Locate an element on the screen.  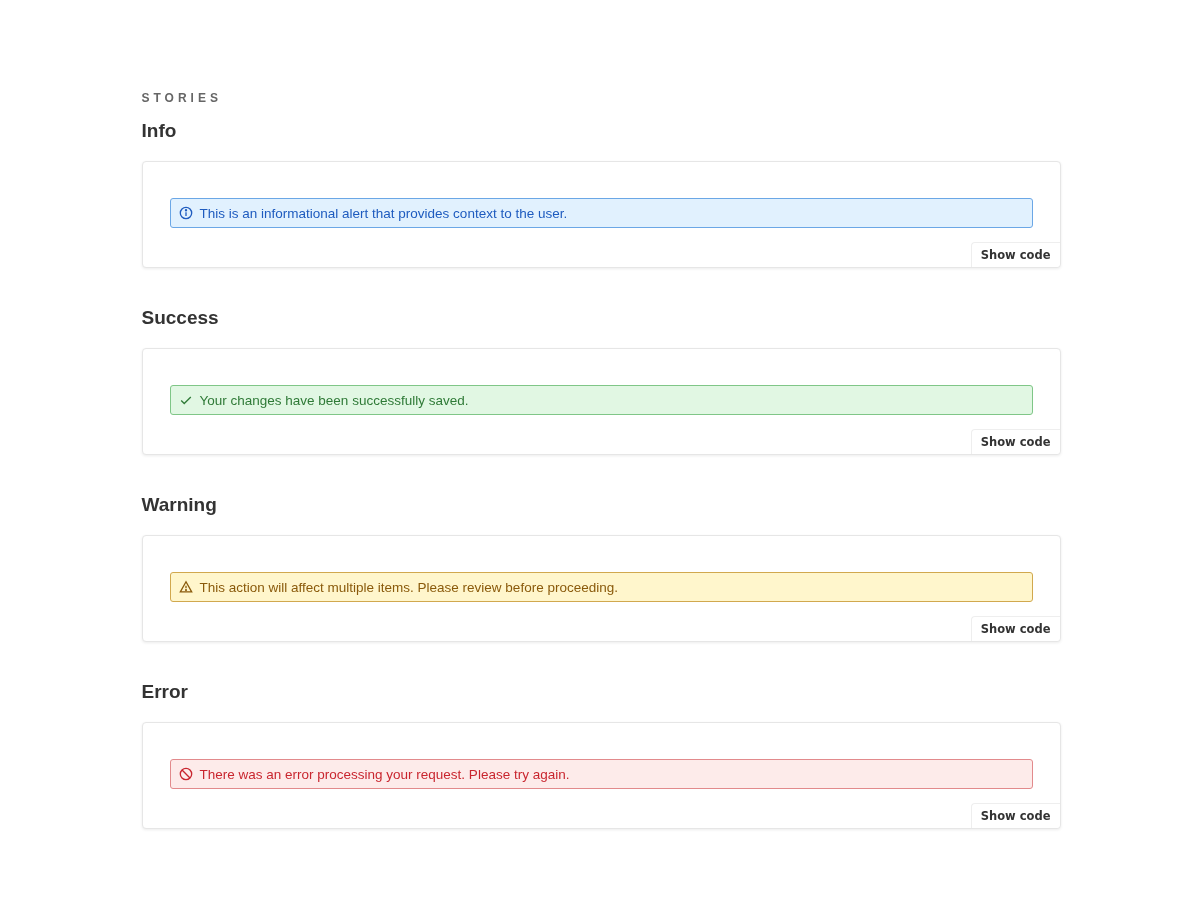
info-icon is located at coordinates (185, 213).